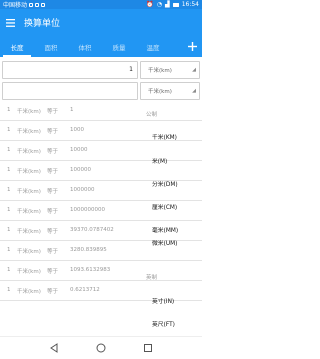 The image size is (320, 359). I want to click on tab-label: 面积, so click(51, 47).